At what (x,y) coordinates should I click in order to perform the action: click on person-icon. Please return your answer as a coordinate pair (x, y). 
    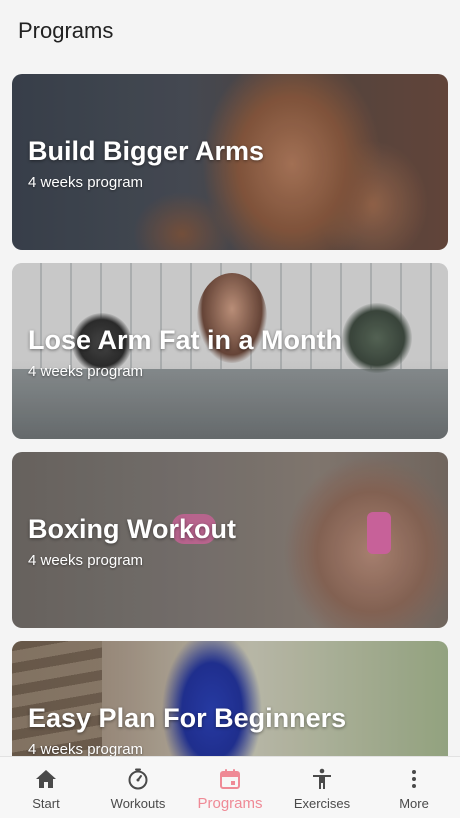
    Looking at the image, I should click on (322, 778).